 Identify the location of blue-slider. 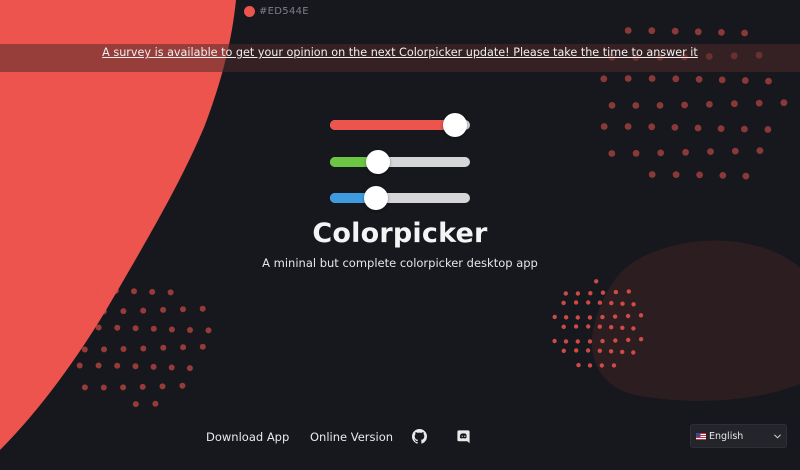
(400, 198).